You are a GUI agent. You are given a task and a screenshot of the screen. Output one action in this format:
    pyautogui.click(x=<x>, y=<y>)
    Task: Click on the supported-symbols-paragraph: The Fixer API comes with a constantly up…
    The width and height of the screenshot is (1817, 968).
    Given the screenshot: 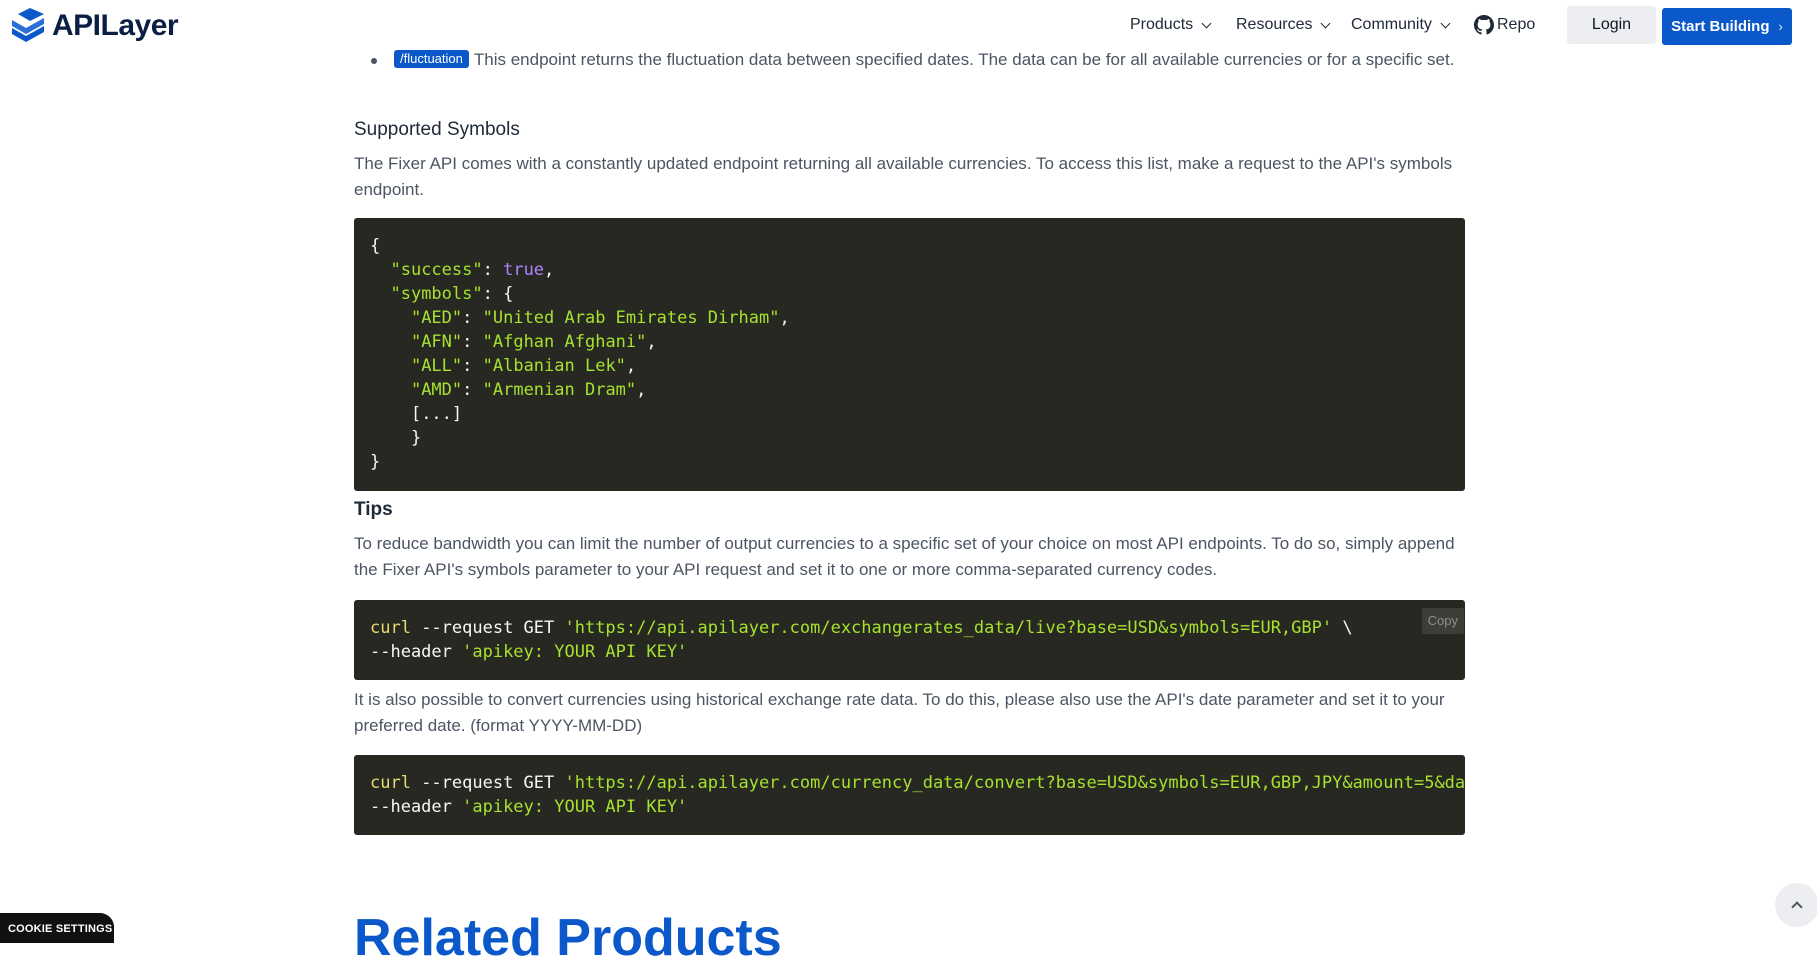 What is the action you would take?
    pyautogui.click(x=903, y=176)
    